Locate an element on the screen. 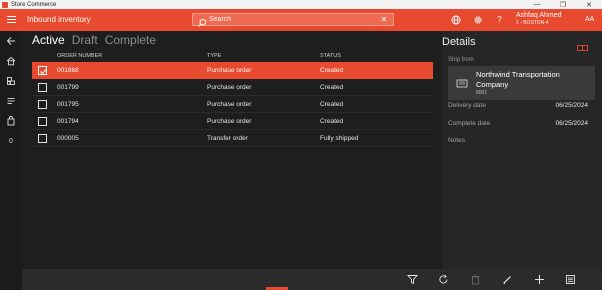  delivery-date-row: Delivery date 06/25/2024 is located at coordinates (522, 105).